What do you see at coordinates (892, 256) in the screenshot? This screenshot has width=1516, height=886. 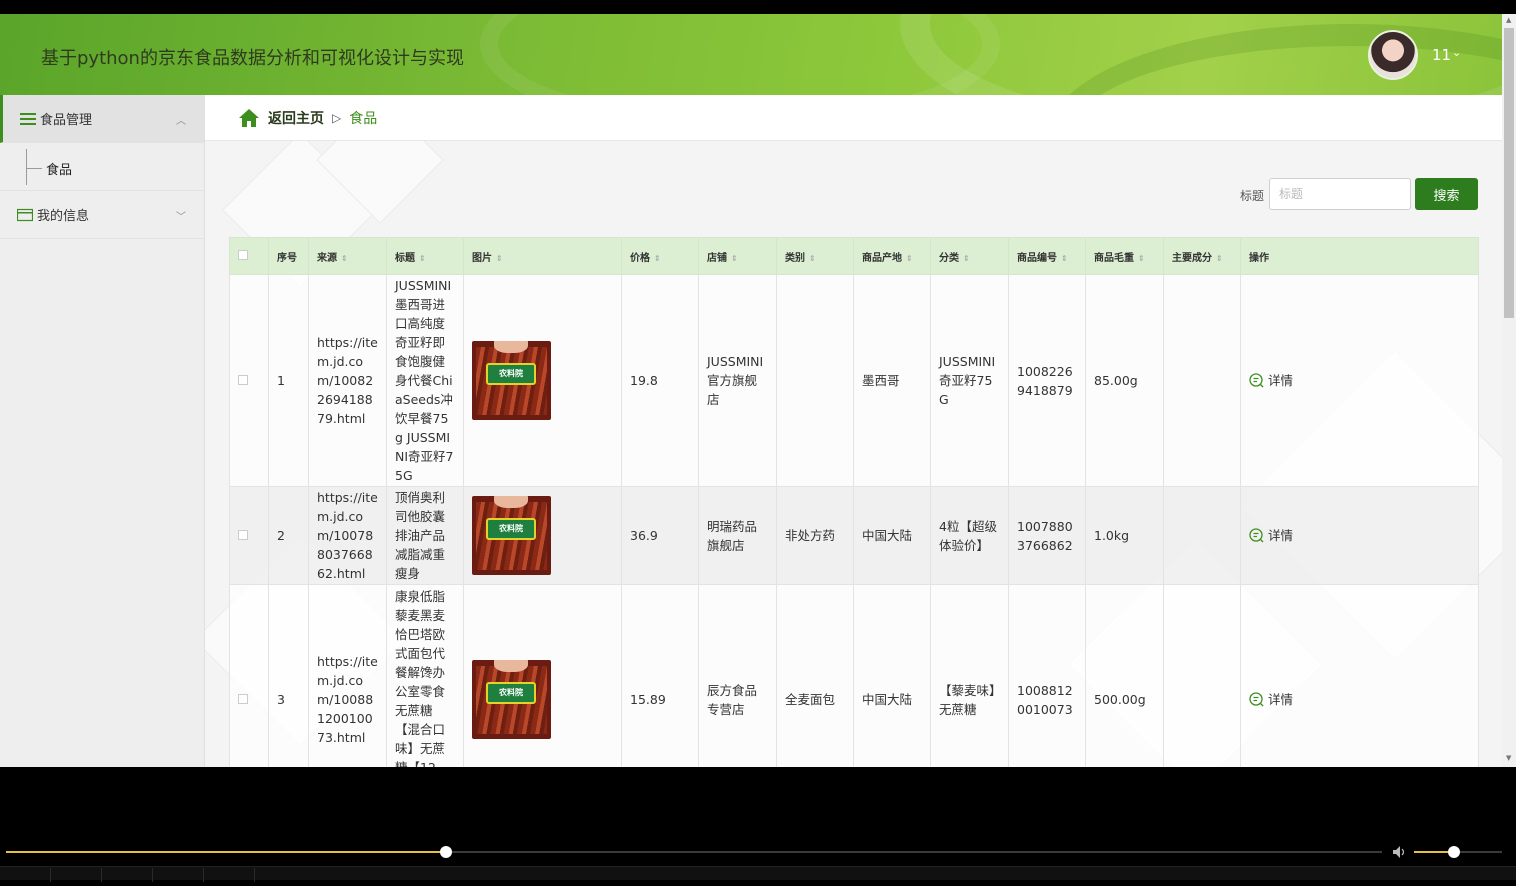 I see `column-header: 商品产地 ⇕` at bounding box center [892, 256].